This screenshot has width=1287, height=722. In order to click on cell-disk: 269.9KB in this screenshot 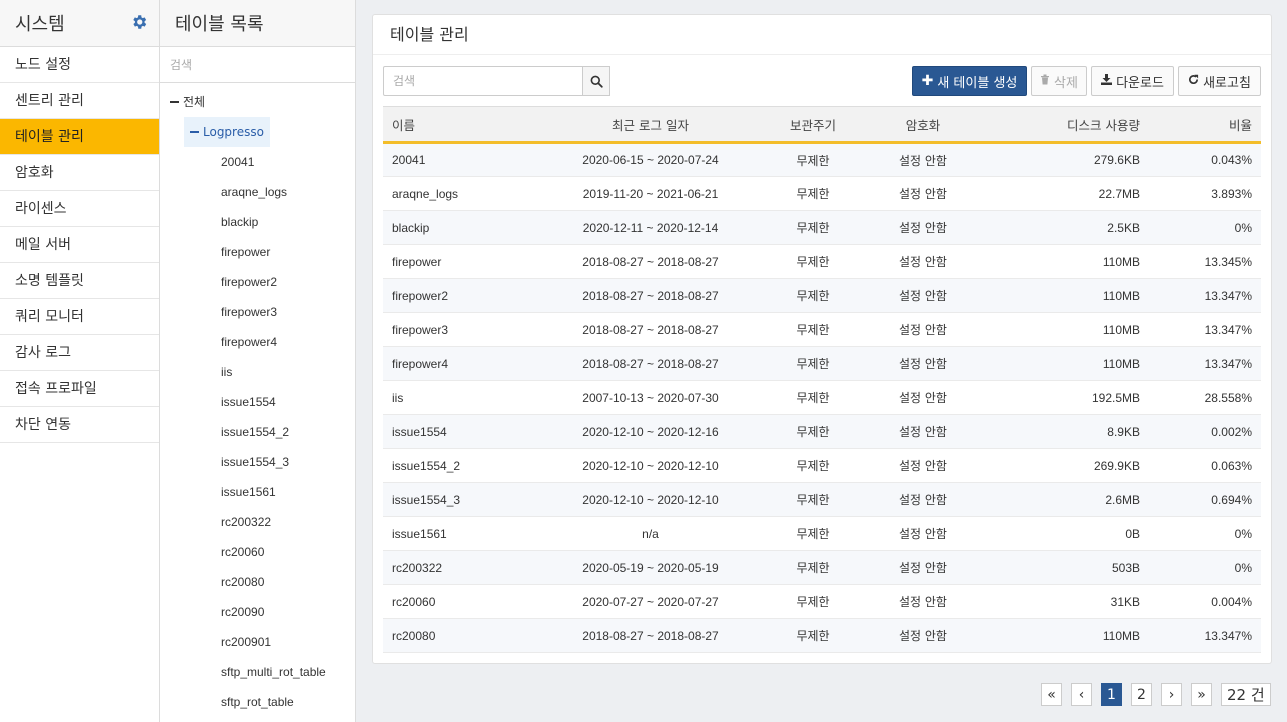, I will do `click(1063, 465)`.